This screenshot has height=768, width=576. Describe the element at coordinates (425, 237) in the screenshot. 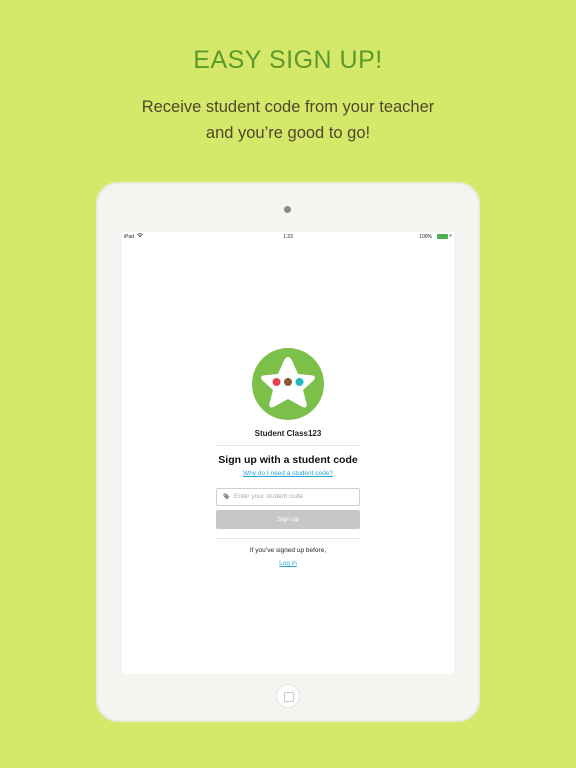

I see `battery-percent: 100%` at that location.